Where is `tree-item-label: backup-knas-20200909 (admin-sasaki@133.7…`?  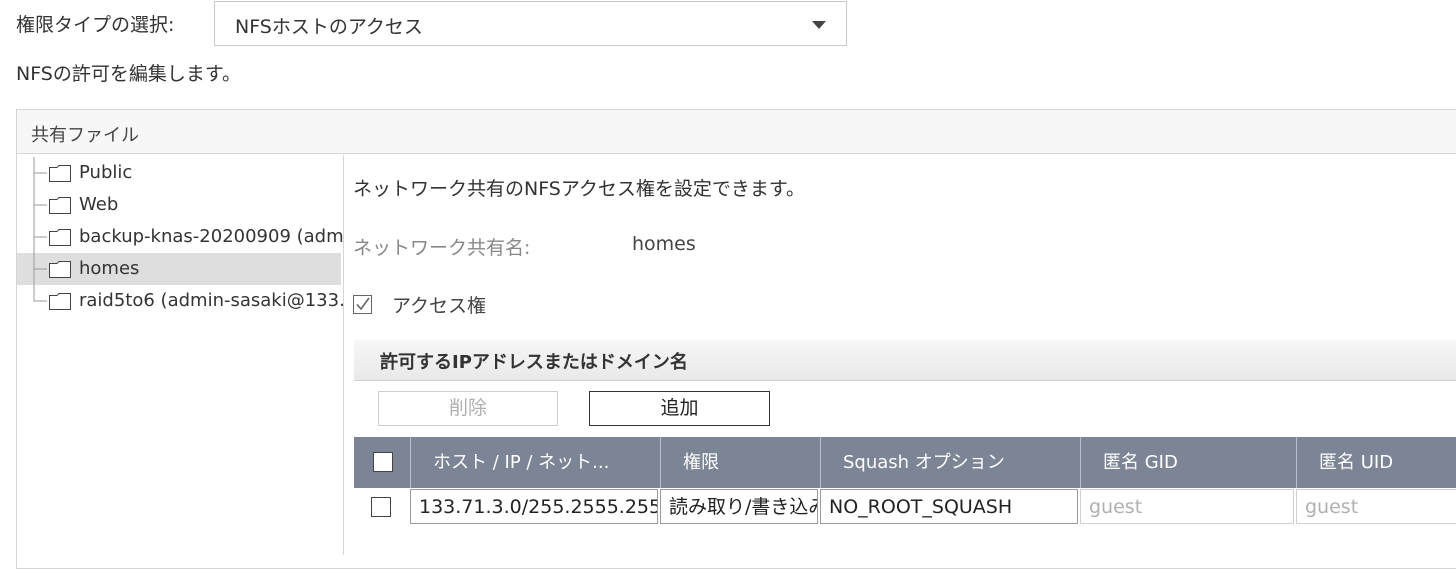
tree-item-label: backup-knas-20200909 (admin-sasaki@133.7… is located at coordinates (211, 236).